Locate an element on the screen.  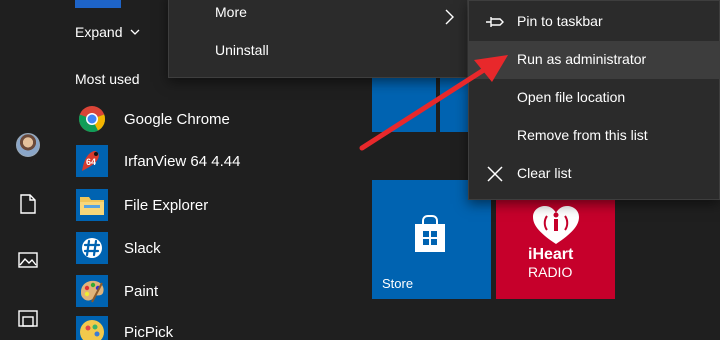
menu-item-label: Run as administrator is located at coordinates (582, 59).